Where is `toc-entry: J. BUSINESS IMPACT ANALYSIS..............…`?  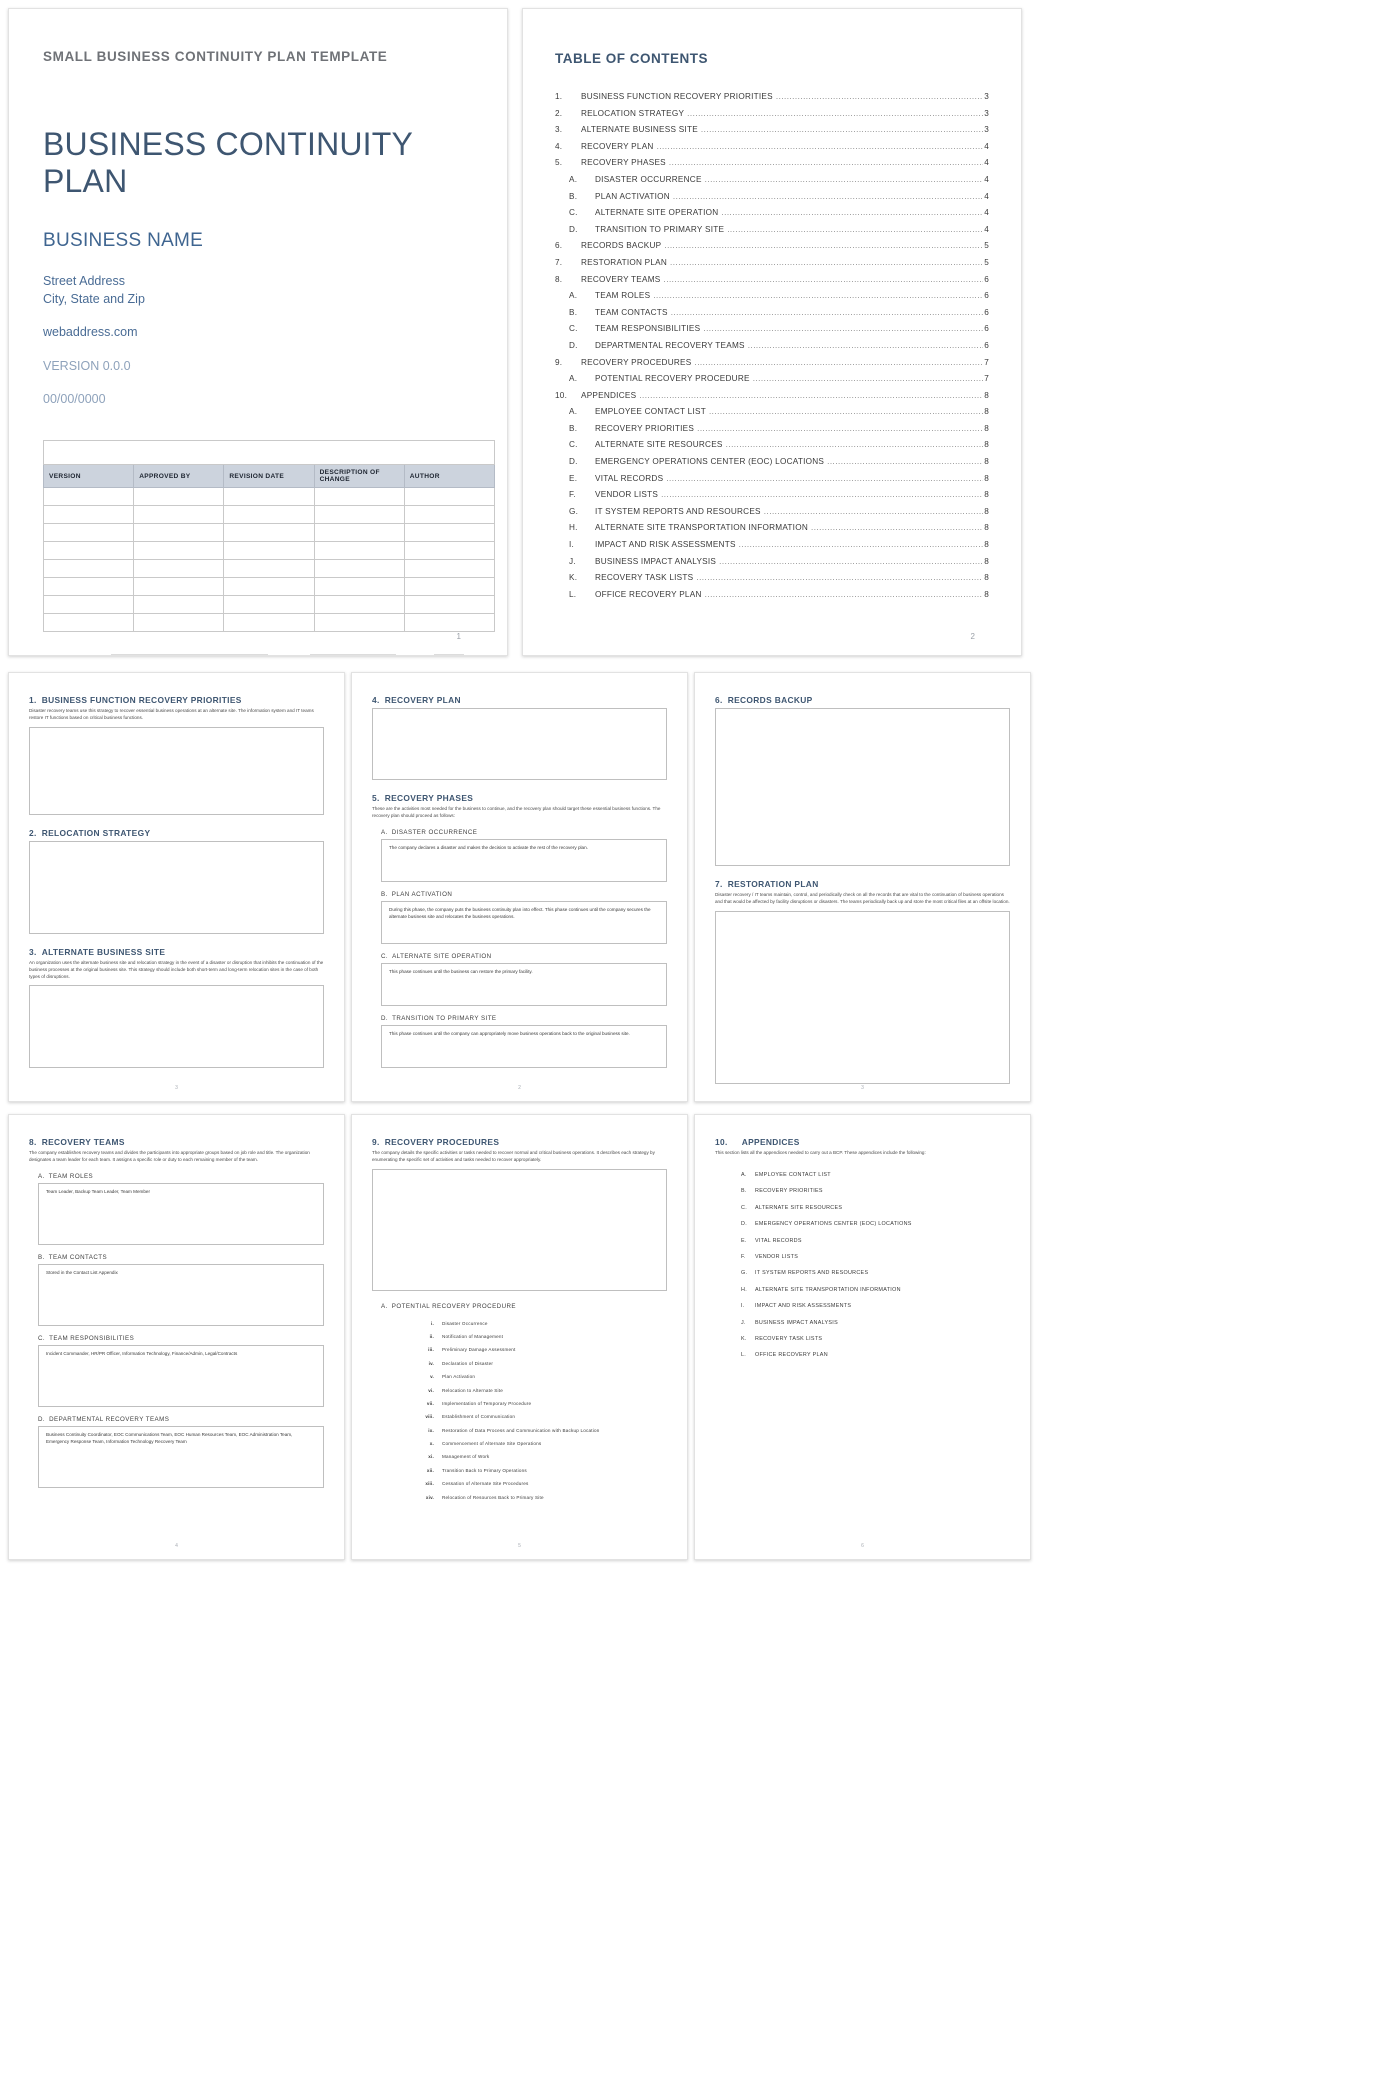 toc-entry: J. BUSINESS IMPACT ANALYSIS..............… is located at coordinates (772, 566).